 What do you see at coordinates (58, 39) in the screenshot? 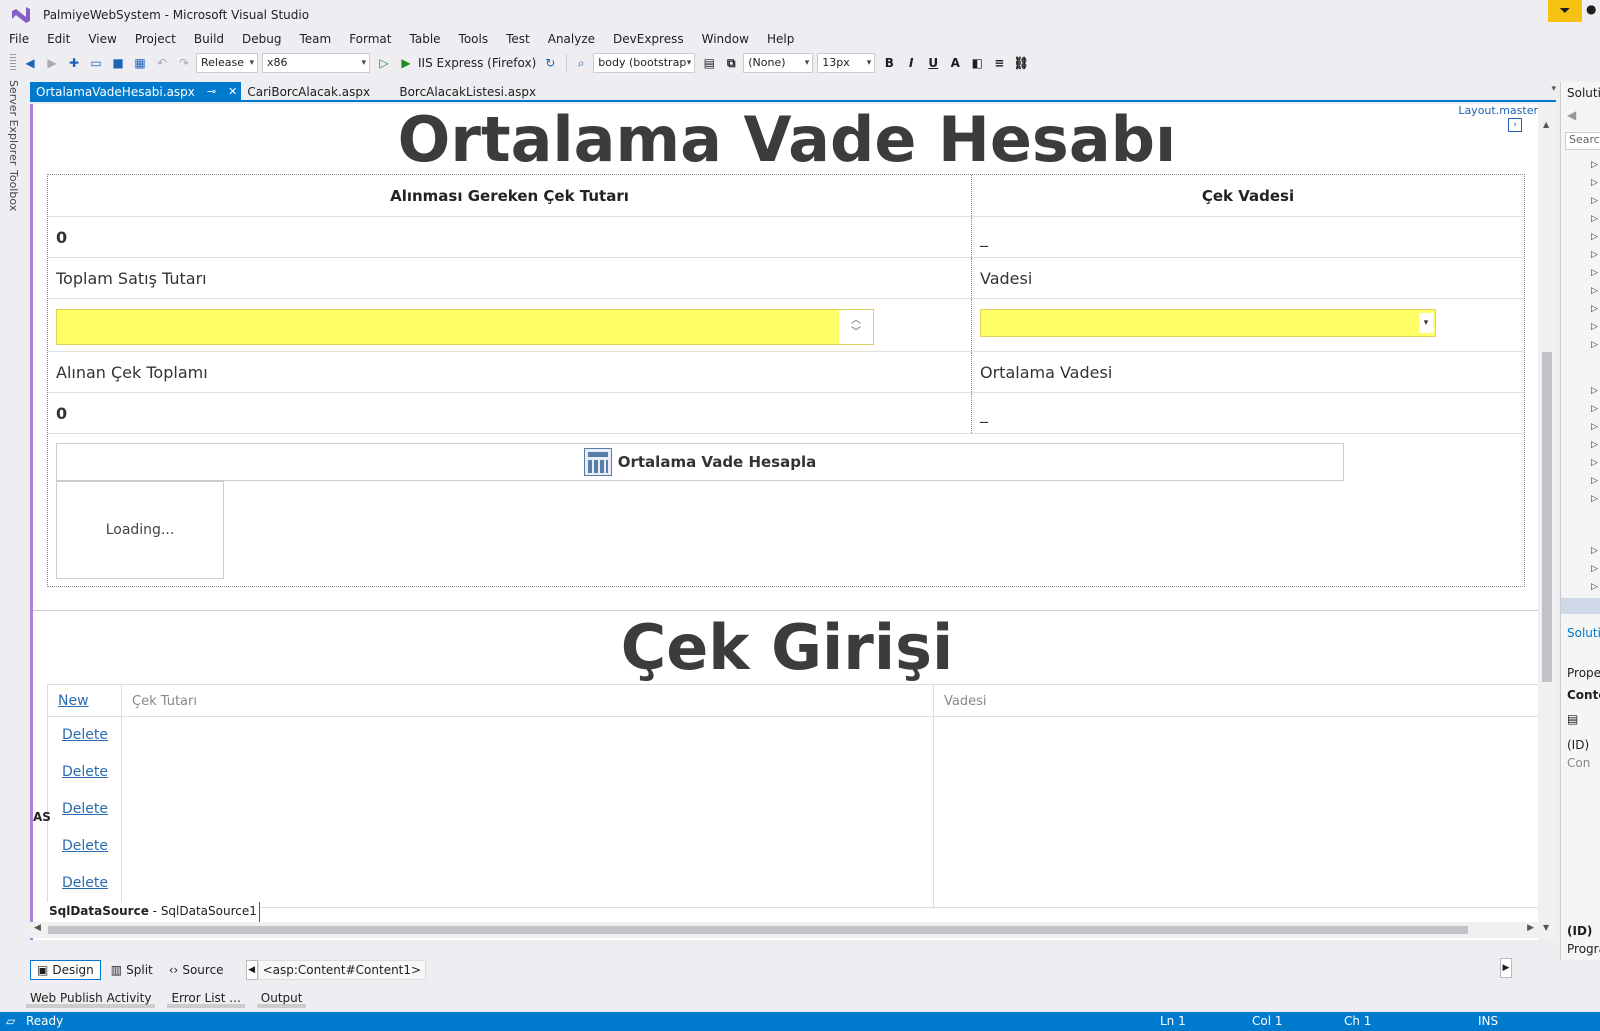
I see `menu-edit: Edit` at bounding box center [58, 39].